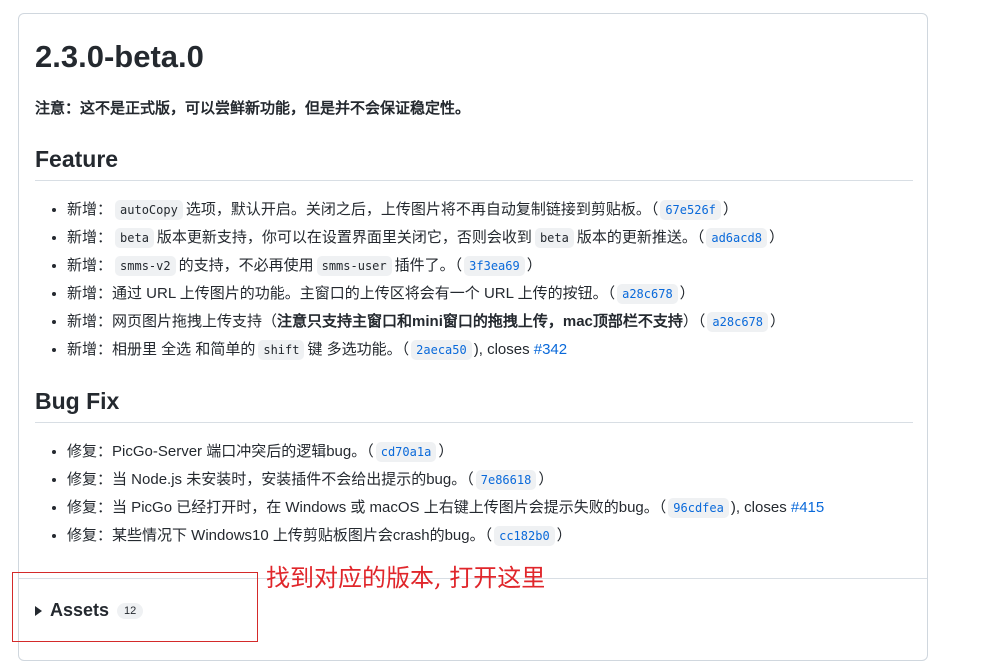 This screenshot has height=667, width=995. Describe the element at coordinates (38, 610) in the screenshot. I see `caret-right-icon` at that location.